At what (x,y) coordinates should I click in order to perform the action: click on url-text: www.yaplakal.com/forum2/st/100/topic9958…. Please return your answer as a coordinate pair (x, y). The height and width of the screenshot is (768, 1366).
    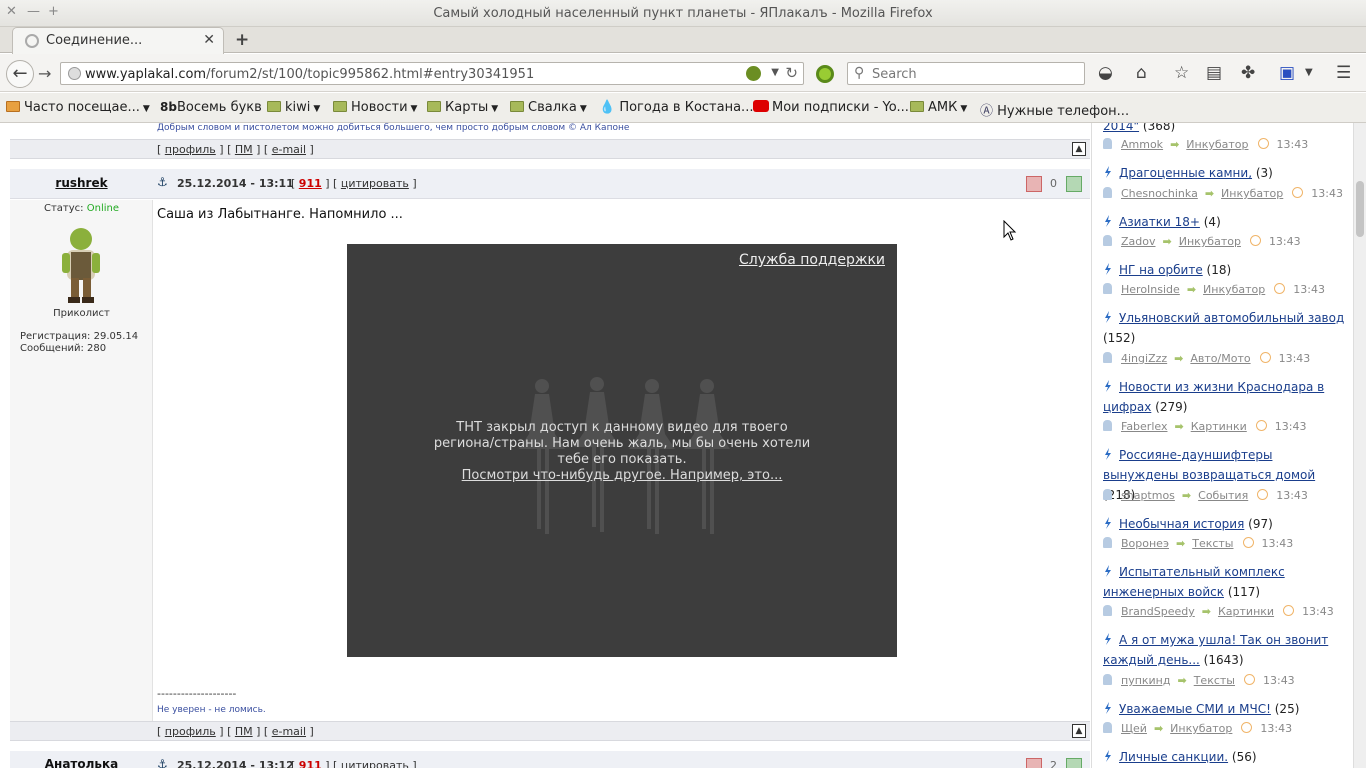
    Looking at the image, I should click on (309, 74).